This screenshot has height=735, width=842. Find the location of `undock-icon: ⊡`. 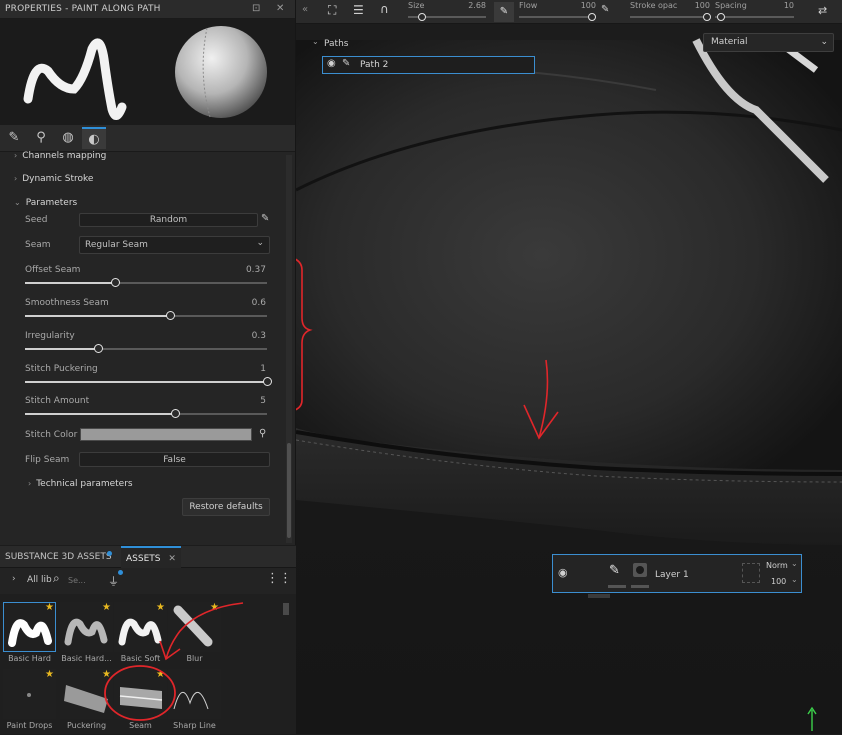

undock-icon: ⊡ is located at coordinates (256, 8).